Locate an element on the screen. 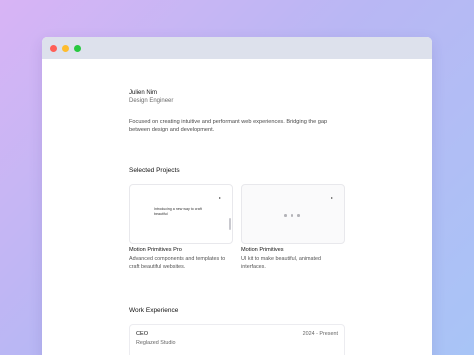 This screenshot has height=355, width=474. job-dates: 2024 - Present is located at coordinates (320, 334).